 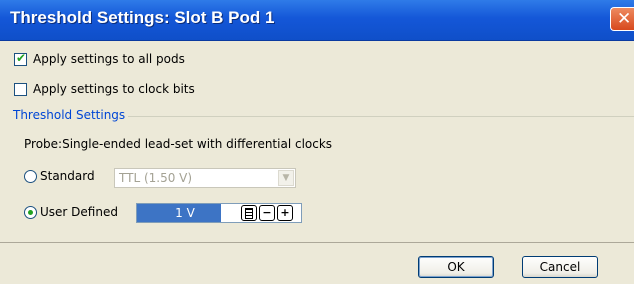 I want to click on dialog-title: Threshold Settings: Slot B Pod 1, so click(x=142, y=17).